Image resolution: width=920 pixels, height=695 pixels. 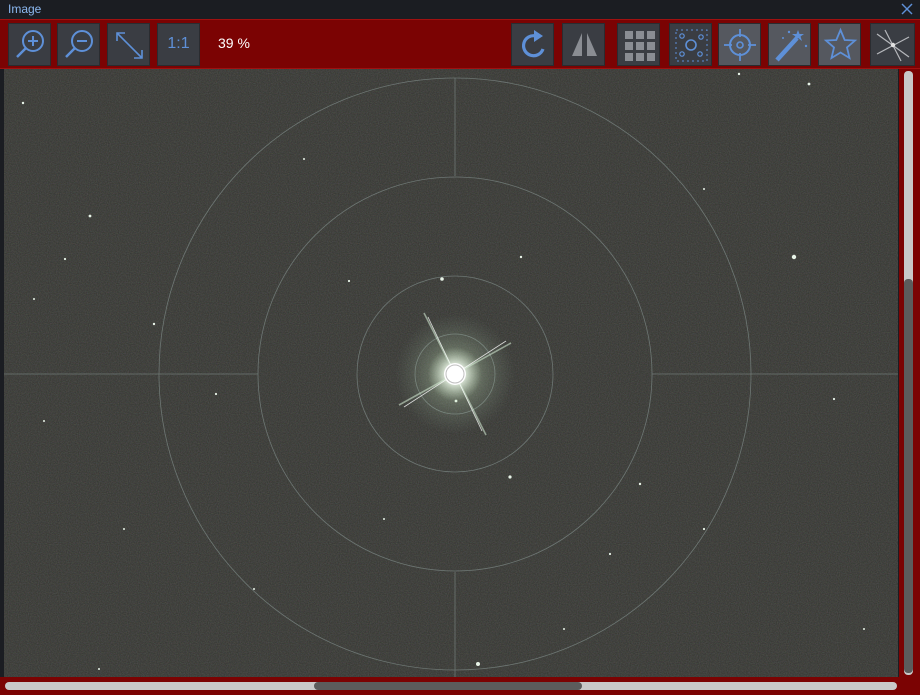 What do you see at coordinates (234, 43) in the screenshot?
I see `zoom-level: 39 %` at bounding box center [234, 43].